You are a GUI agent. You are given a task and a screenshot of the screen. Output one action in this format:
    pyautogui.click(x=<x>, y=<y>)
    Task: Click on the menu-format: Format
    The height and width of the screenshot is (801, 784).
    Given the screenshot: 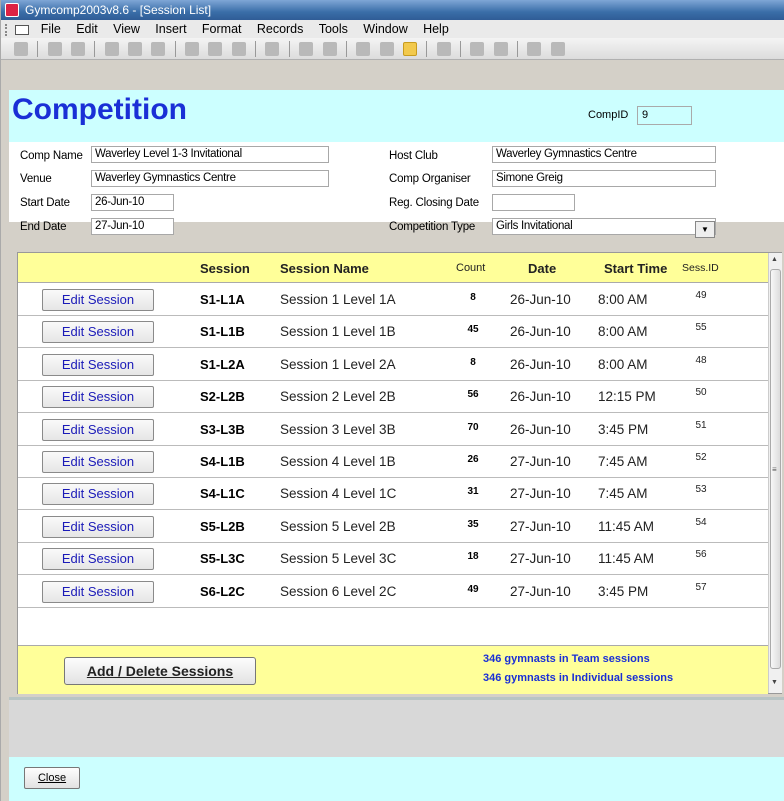 What is the action you would take?
    pyautogui.click(x=222, y=29)
    